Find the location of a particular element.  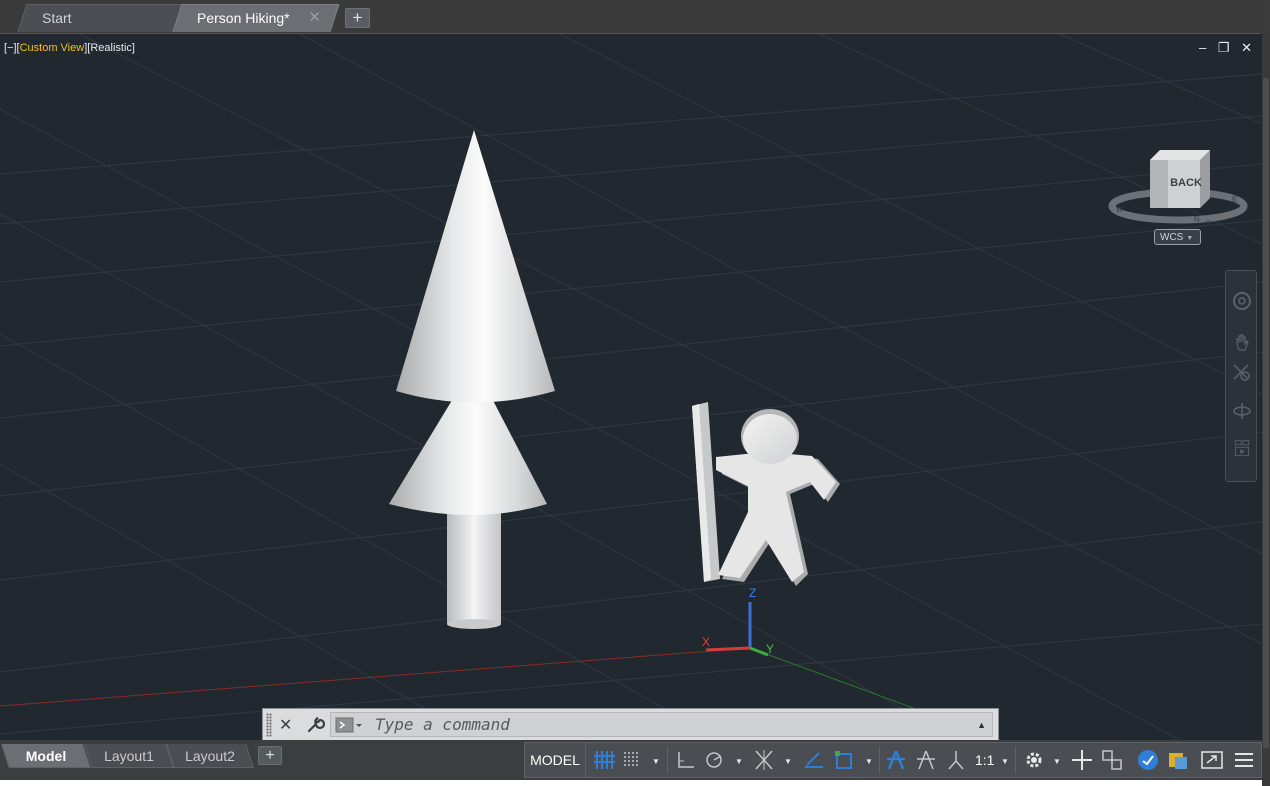

person-hiking-model is located at coordinates (766, 494).